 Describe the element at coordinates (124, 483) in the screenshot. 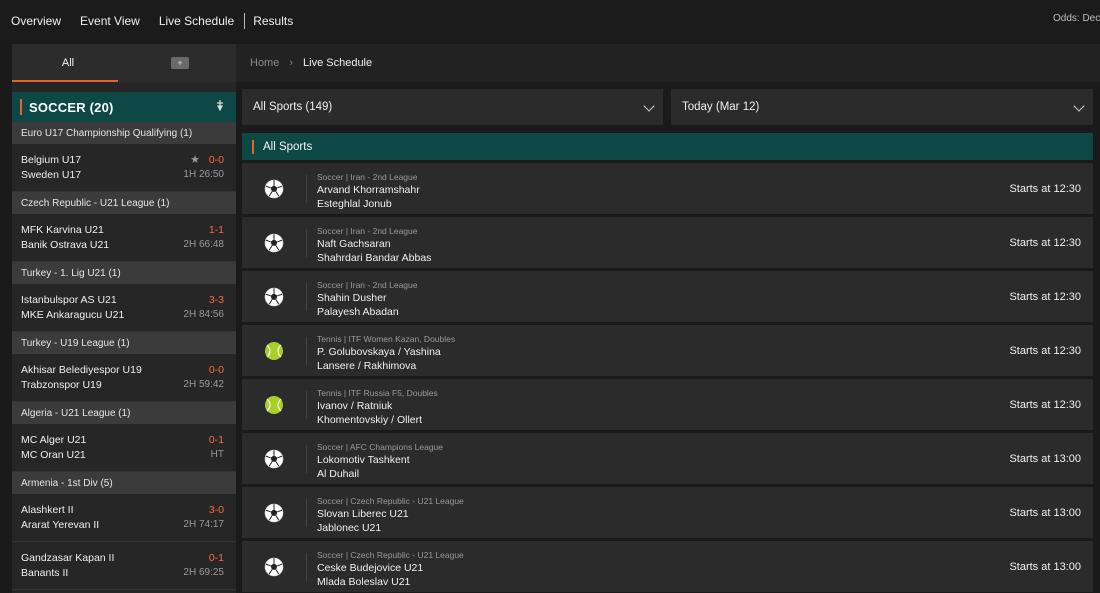

I see `league-header: Armenia - 1st Div (5)` at that location.